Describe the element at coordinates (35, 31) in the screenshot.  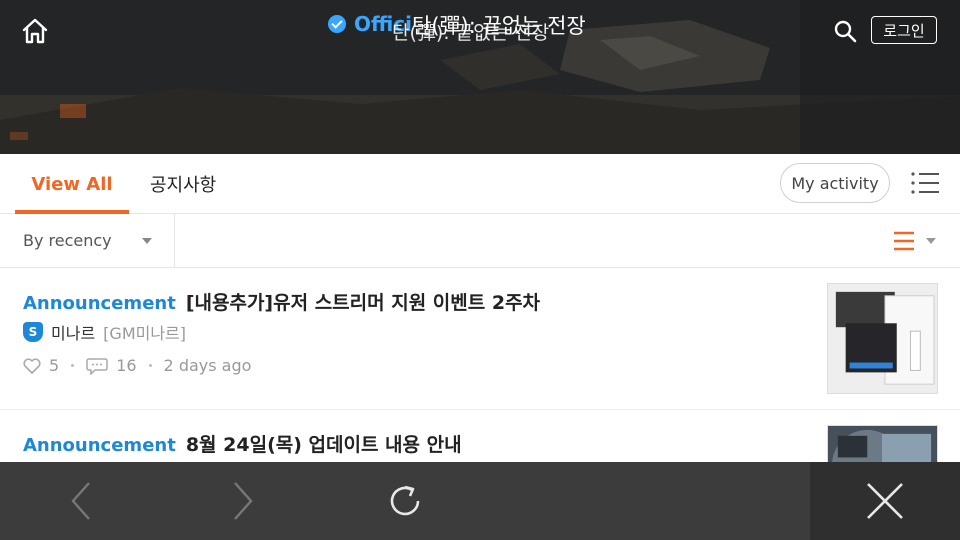
I see `home-icon` at that location.